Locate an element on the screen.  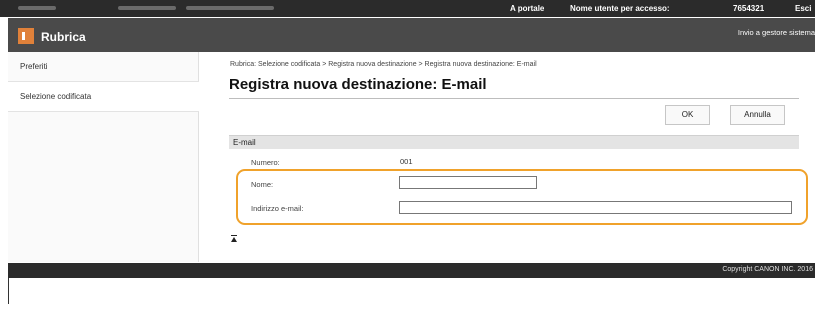
login-user-value: 7654321 is located at coordinates (749, 8).